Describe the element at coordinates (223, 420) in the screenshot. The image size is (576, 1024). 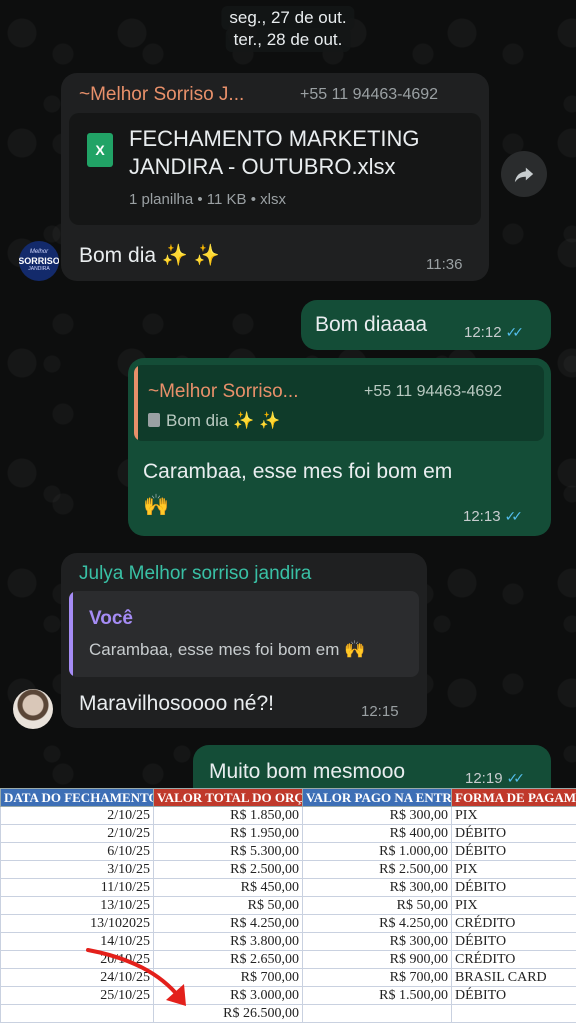
I see `quote-text-content: Bom dia ✨ ✨` at that location.